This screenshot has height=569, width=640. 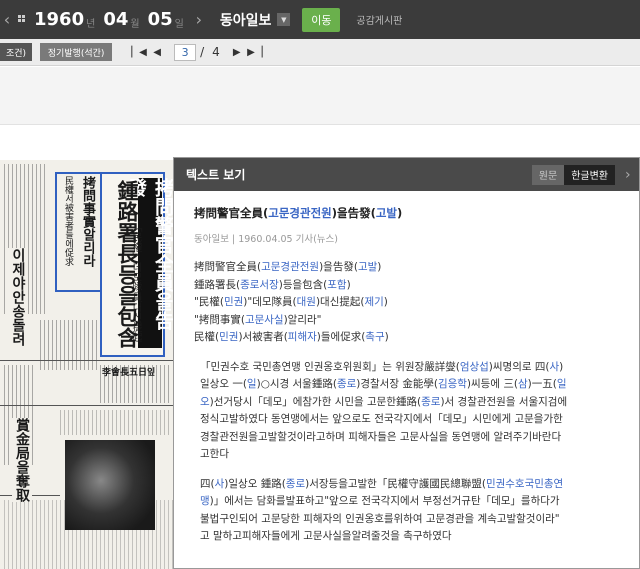 I want to click on go-button: 이동, so click(x=321, y=19).